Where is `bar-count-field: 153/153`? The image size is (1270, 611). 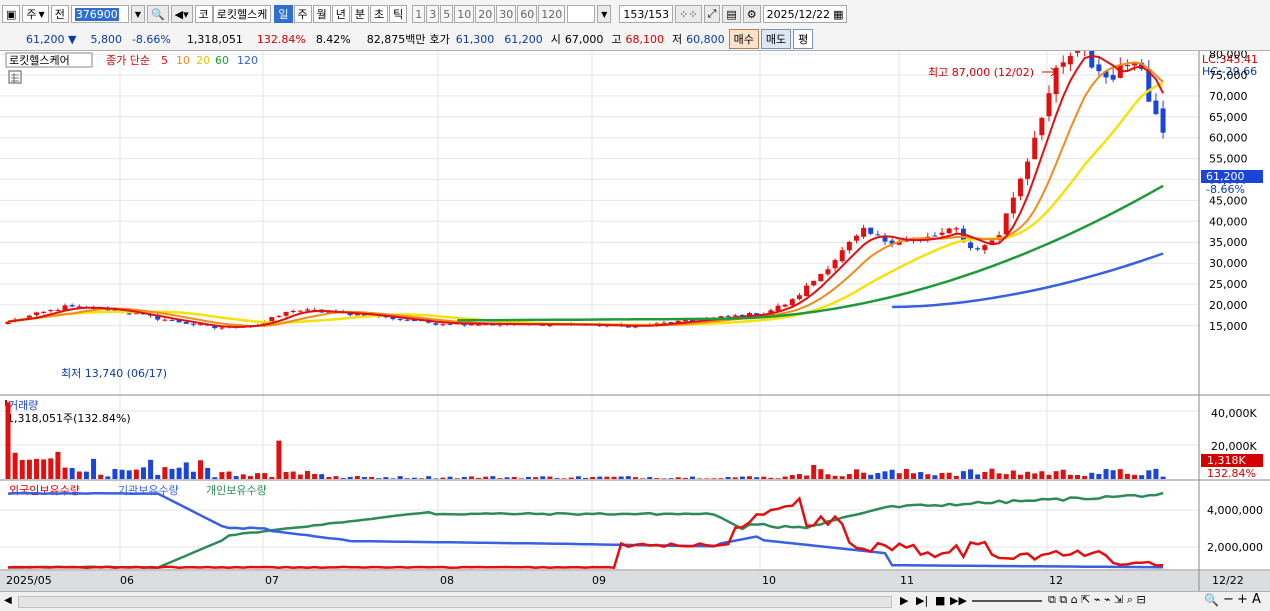
bar-count-field: 153/153 is located at coordinates (646, 14).